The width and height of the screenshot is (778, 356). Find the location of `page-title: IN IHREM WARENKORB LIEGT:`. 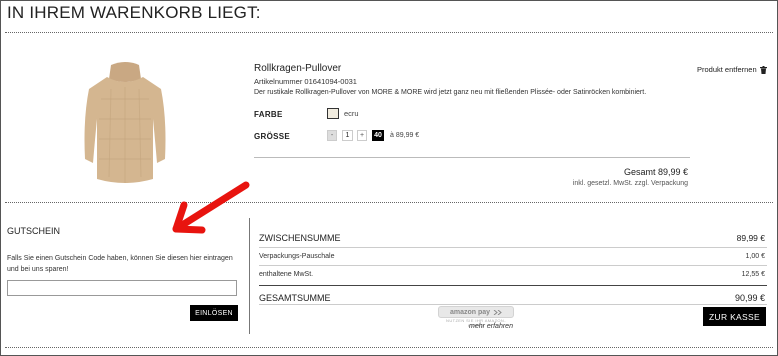

page-title: IN IHREM WARENKORB LIEGT: is located at coordinates (134, 12).